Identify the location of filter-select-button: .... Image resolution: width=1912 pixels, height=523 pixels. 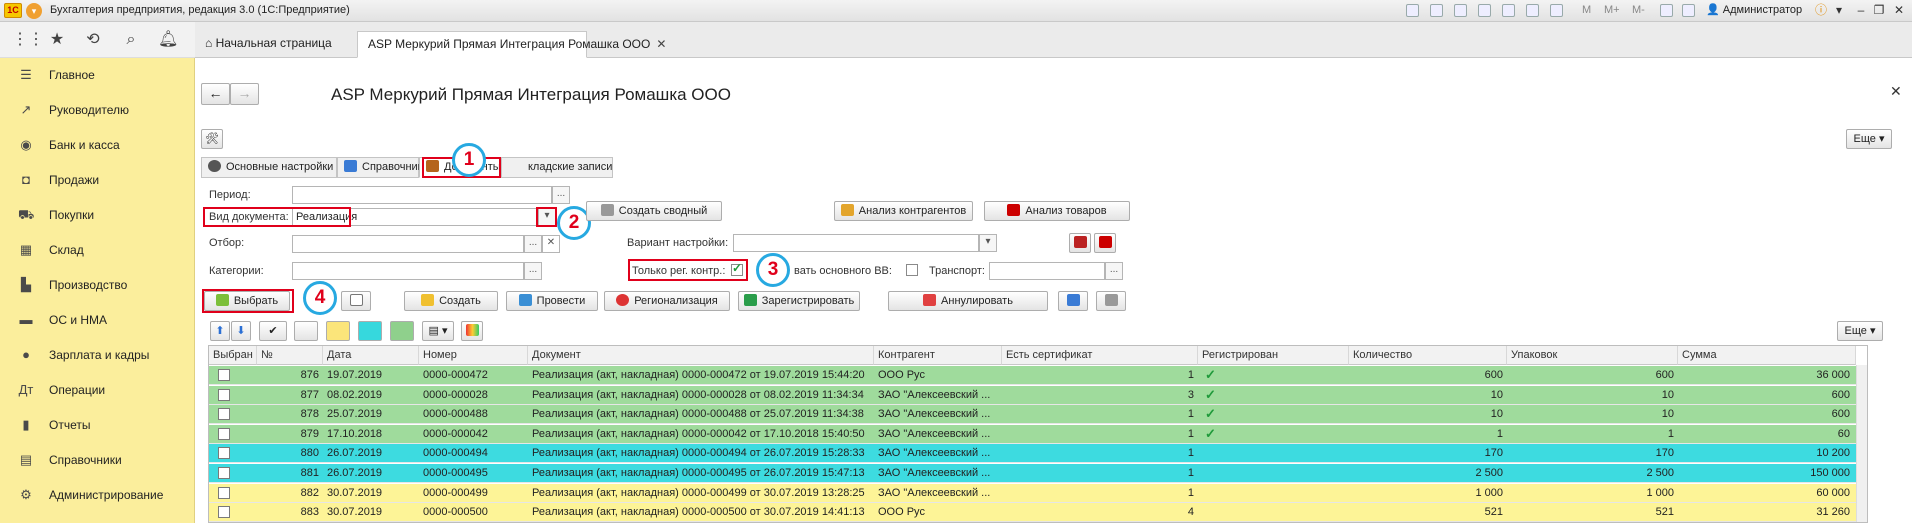
(533, 244).